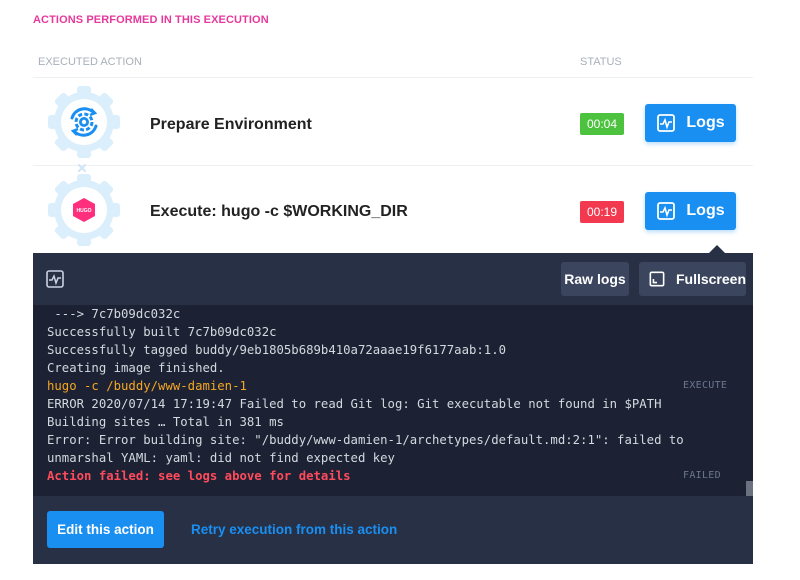 The height and width of the screenshot is (580, 800). I want to click on execute-tag: EXECUTE, so click(705, 385).